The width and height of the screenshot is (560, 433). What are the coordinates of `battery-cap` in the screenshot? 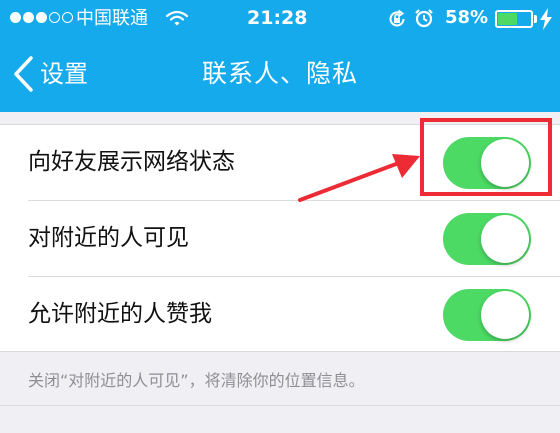 It's located at (535, 19).